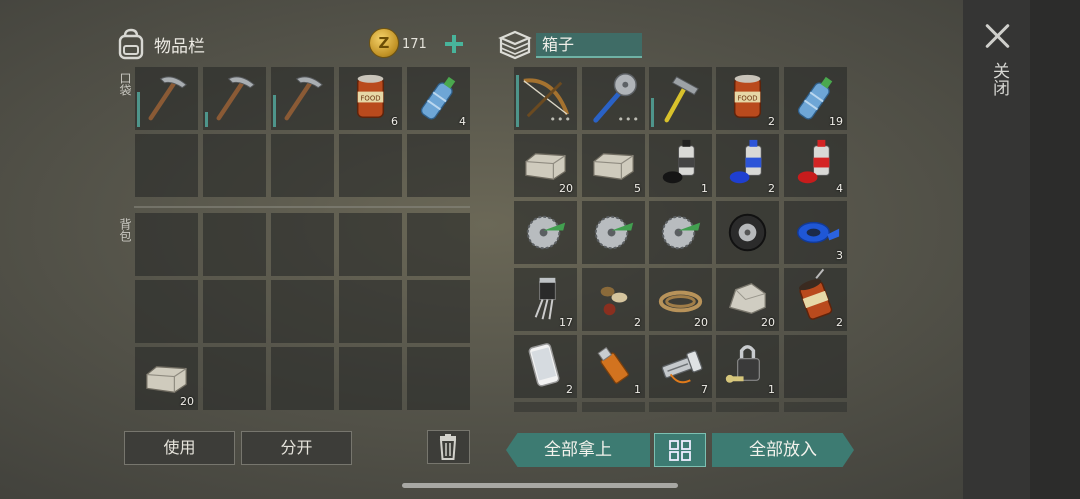  Describe the element at coordinates (454, 44) in the screenshot. I see `add-coins-button` at that location.